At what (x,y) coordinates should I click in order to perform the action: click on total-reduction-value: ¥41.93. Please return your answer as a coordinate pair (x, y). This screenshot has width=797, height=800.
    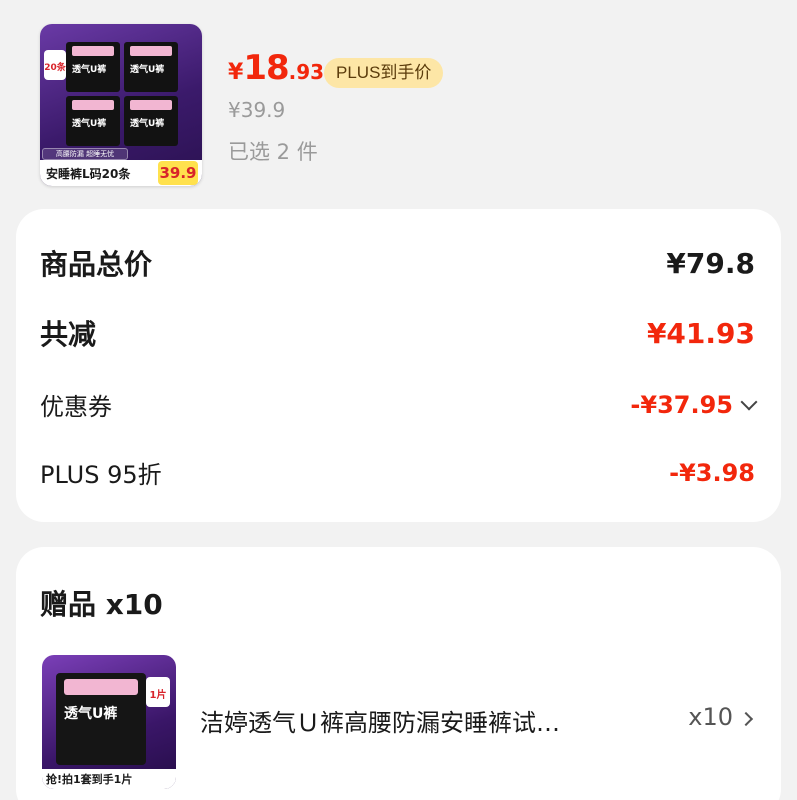
    Looking at the image, I should click on (700, 333).